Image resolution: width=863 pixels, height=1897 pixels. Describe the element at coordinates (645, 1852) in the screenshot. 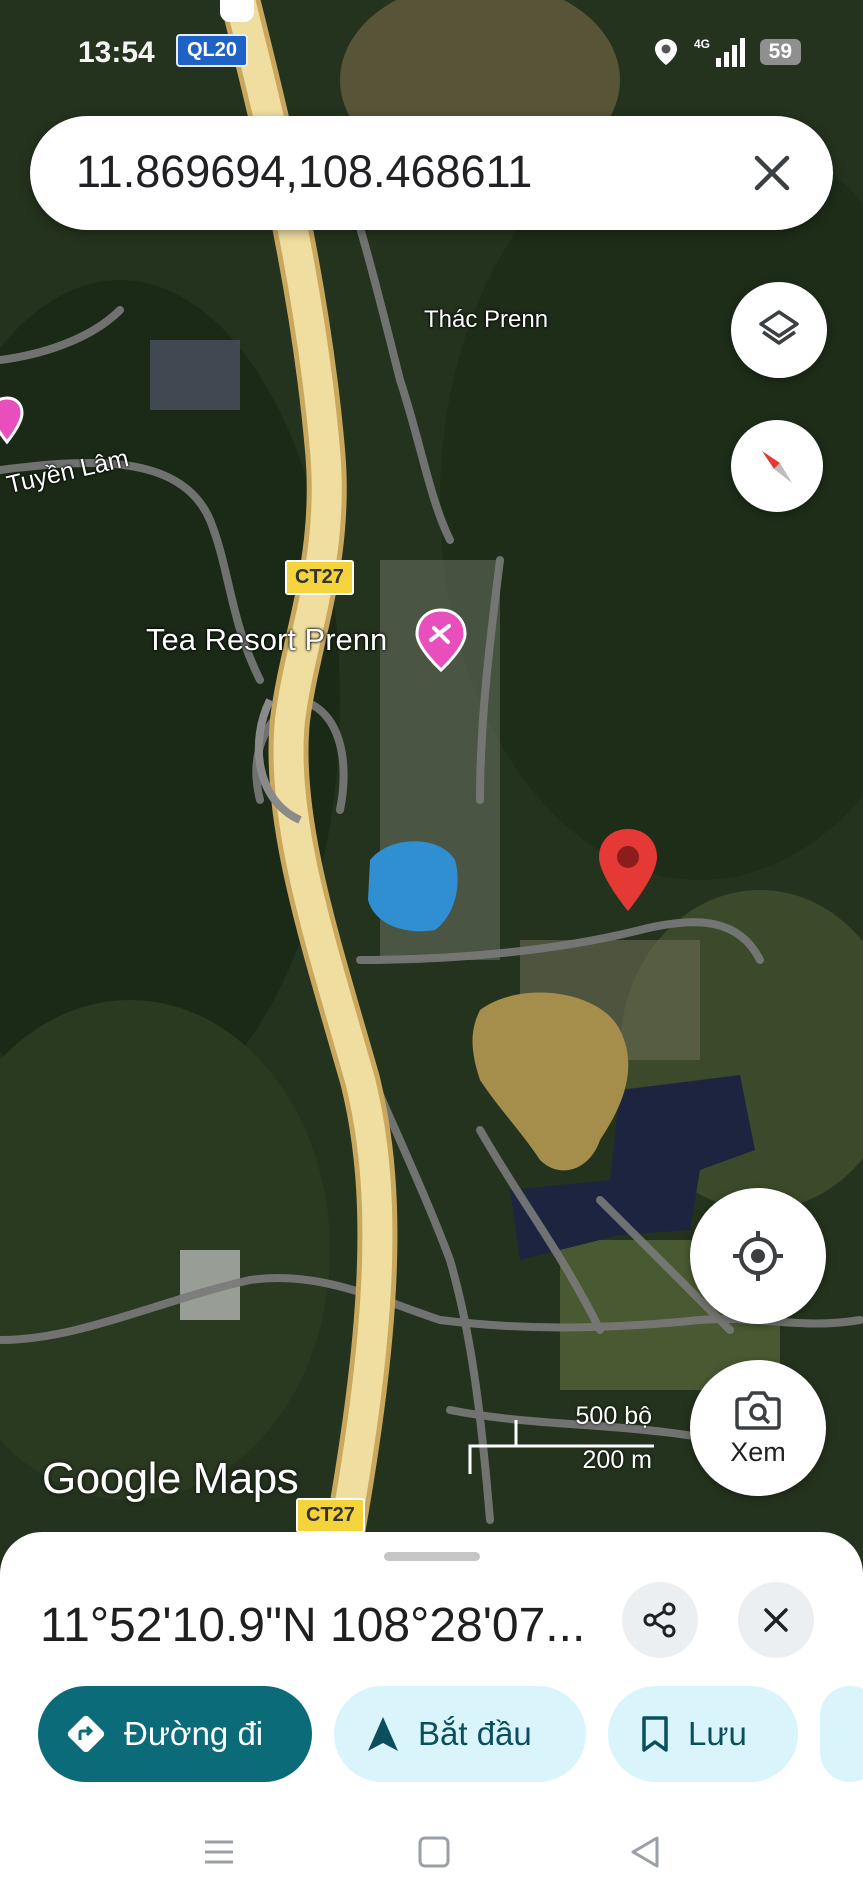

I see `back-icon` at that location.